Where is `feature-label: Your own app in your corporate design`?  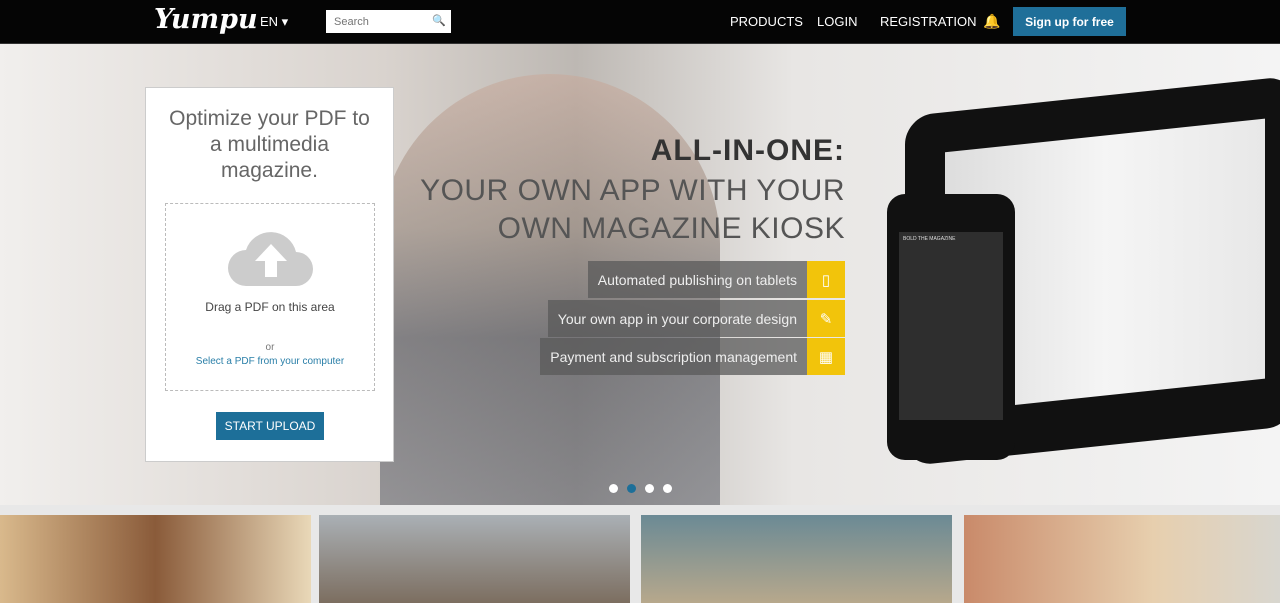 feature-label: Your own app in your corporate design is located at coordinates (677, 318).